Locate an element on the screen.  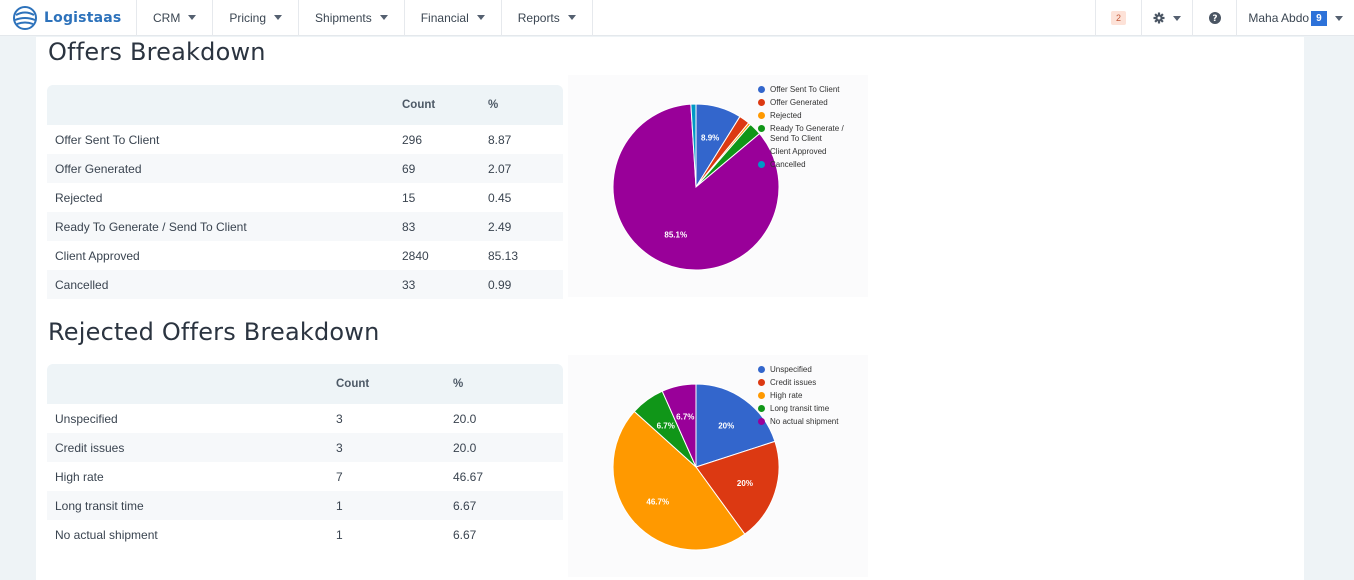
notifications-button: 2 is located at coordinates (1118, 18).